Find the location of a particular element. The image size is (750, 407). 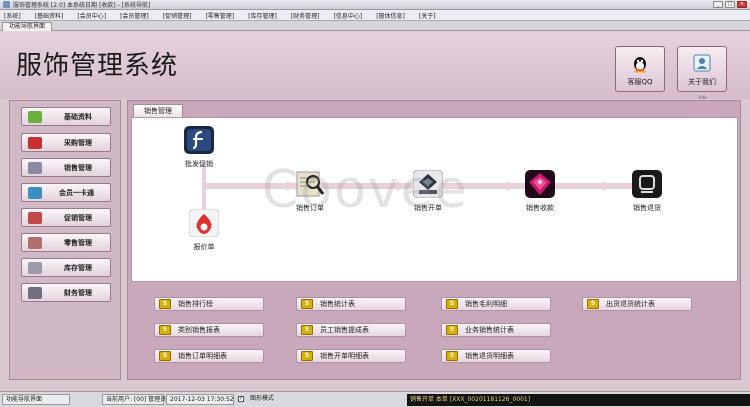

report-sales-return-detail-button: S 销售退货明细表 is located at coordinates (496, 356).